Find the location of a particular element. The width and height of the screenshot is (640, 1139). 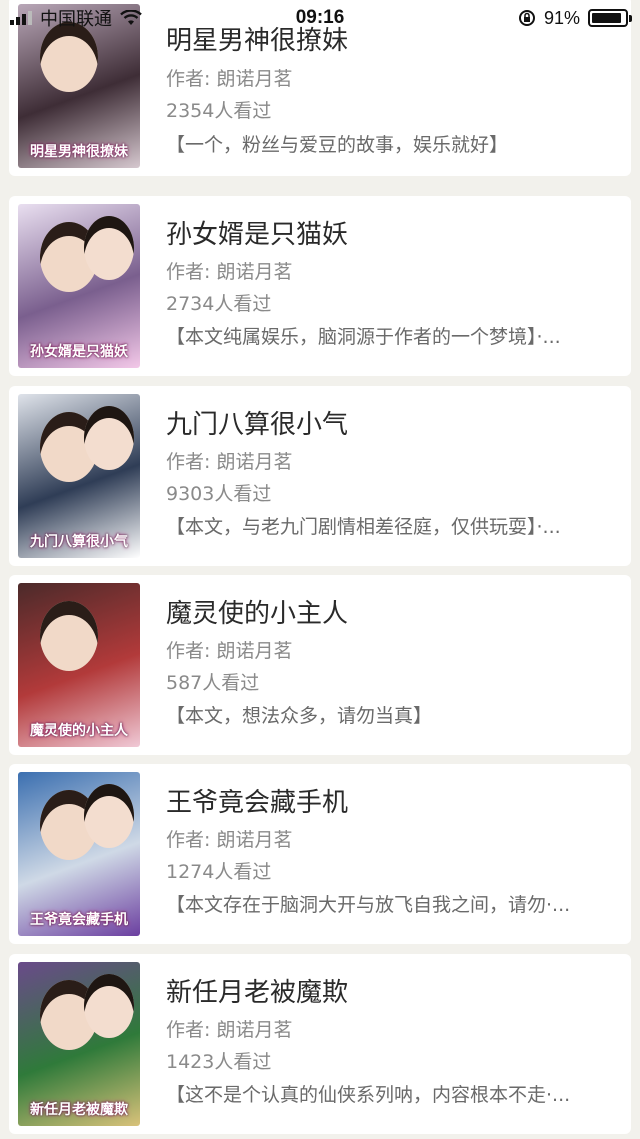

rotation-lock-icon is located at coordinates (526, 18).